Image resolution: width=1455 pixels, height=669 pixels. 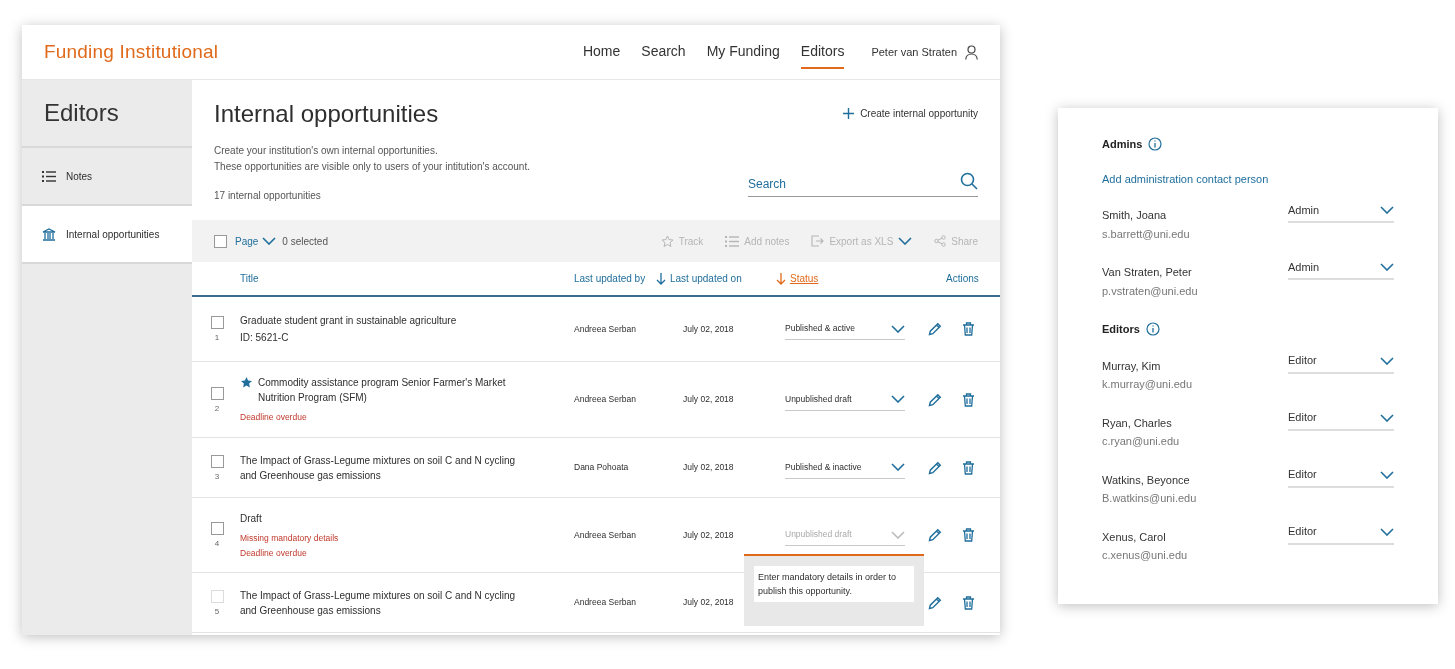 What do you see at coordinates (372, 167) in the screenshot?
I see `description-text: These opportunities are visible only to users of your intitution's account.` at bounding box center [372, 167].